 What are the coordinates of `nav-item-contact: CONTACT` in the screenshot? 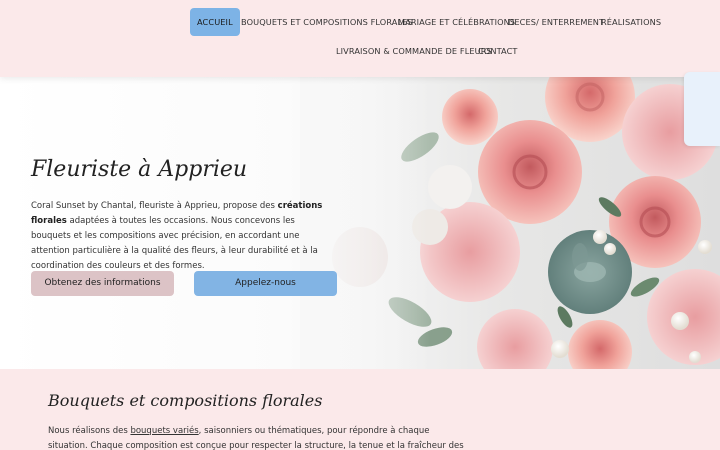 It's located at (498, 51).